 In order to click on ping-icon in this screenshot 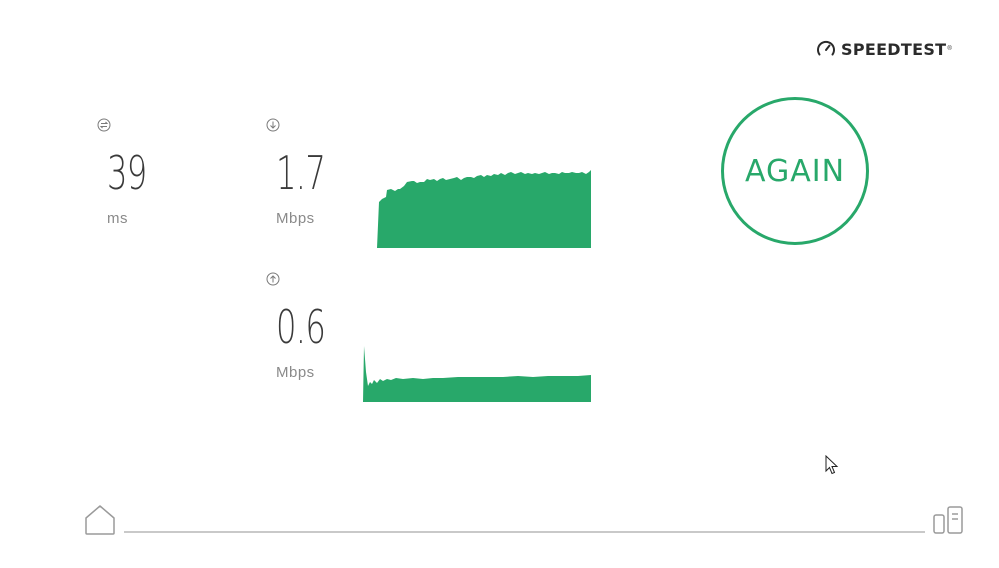, I will do `click(104, 125)`.